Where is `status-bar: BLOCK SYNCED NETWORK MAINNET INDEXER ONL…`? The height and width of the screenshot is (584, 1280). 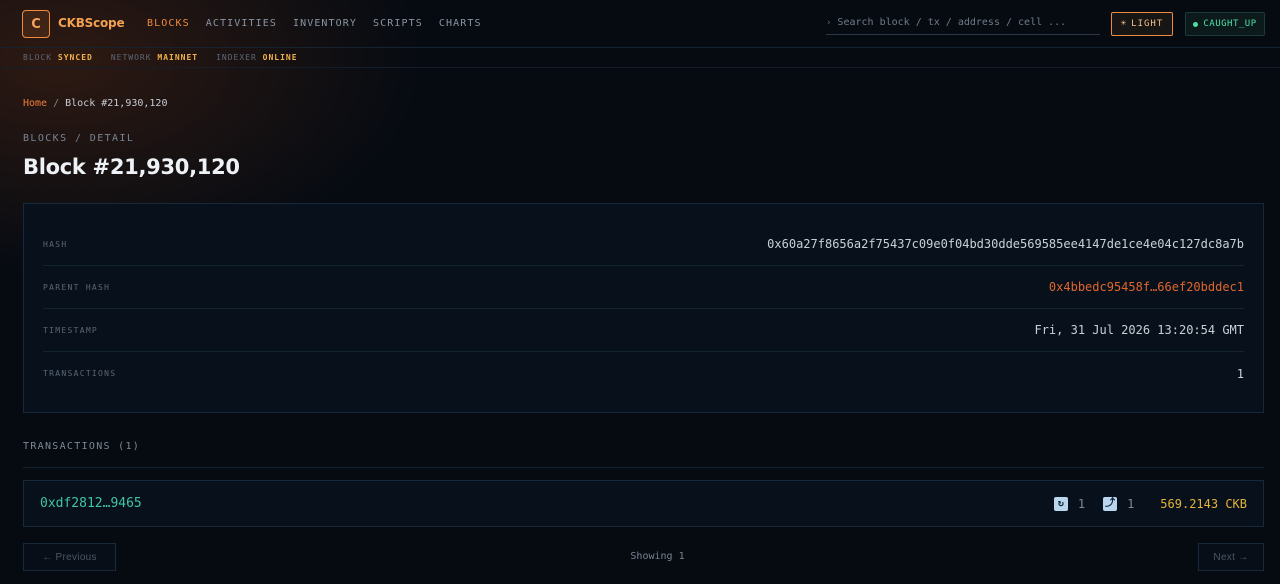
status-bar: BLOCK SYNCED NETWORK MAINNET INDEXER ONL… is located at coordinates (640, 58).